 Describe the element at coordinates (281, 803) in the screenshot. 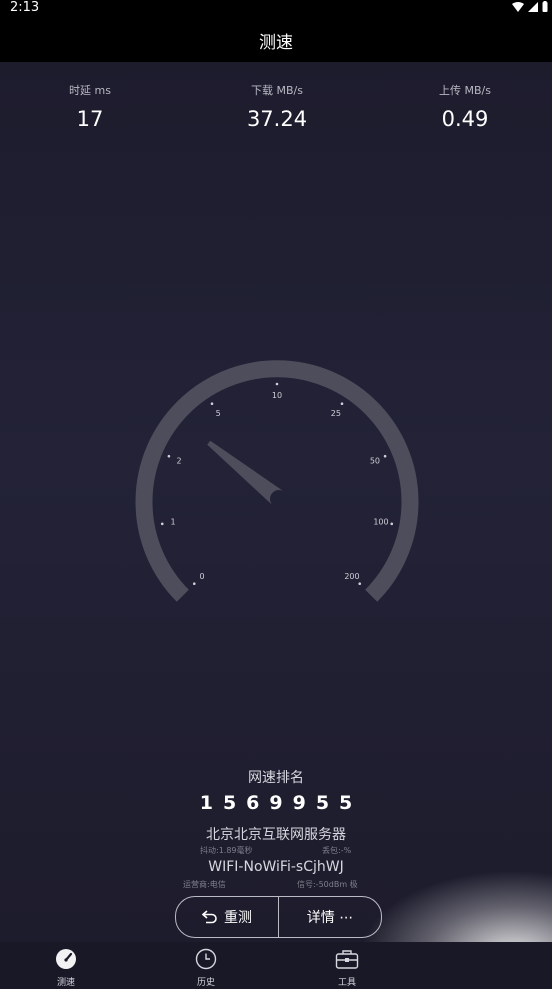

I see `ranking-number: 1569955` at that location.